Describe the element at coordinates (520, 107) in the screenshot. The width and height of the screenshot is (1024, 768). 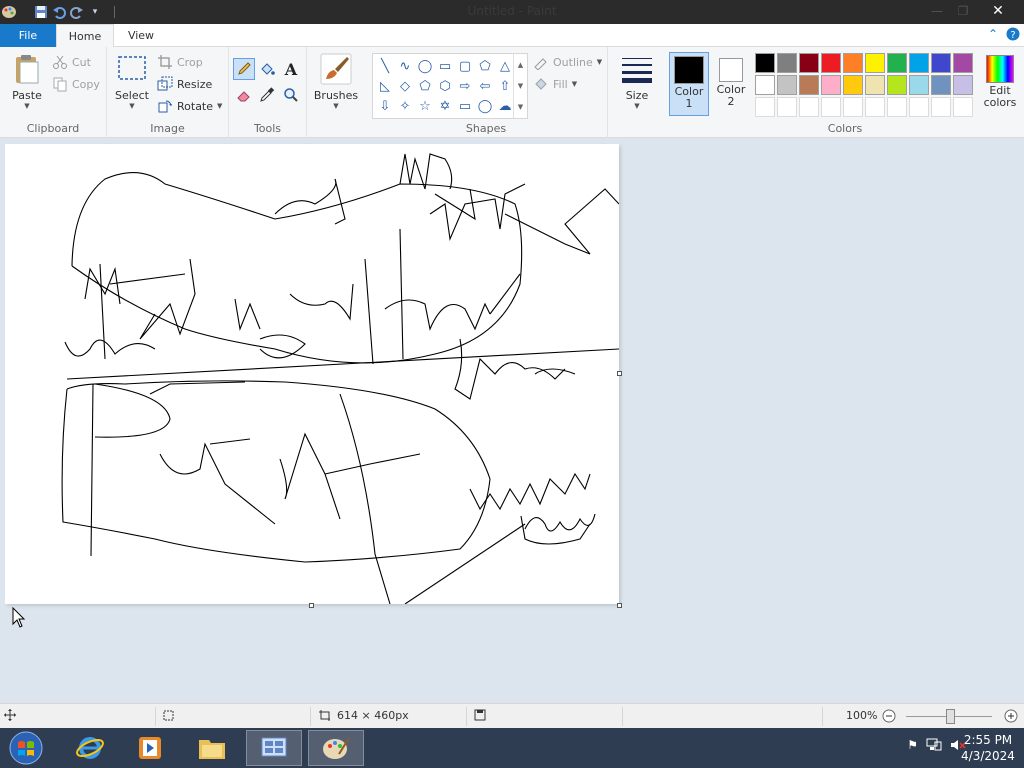
I see `gallery-expand-icon: ▼` at that location.